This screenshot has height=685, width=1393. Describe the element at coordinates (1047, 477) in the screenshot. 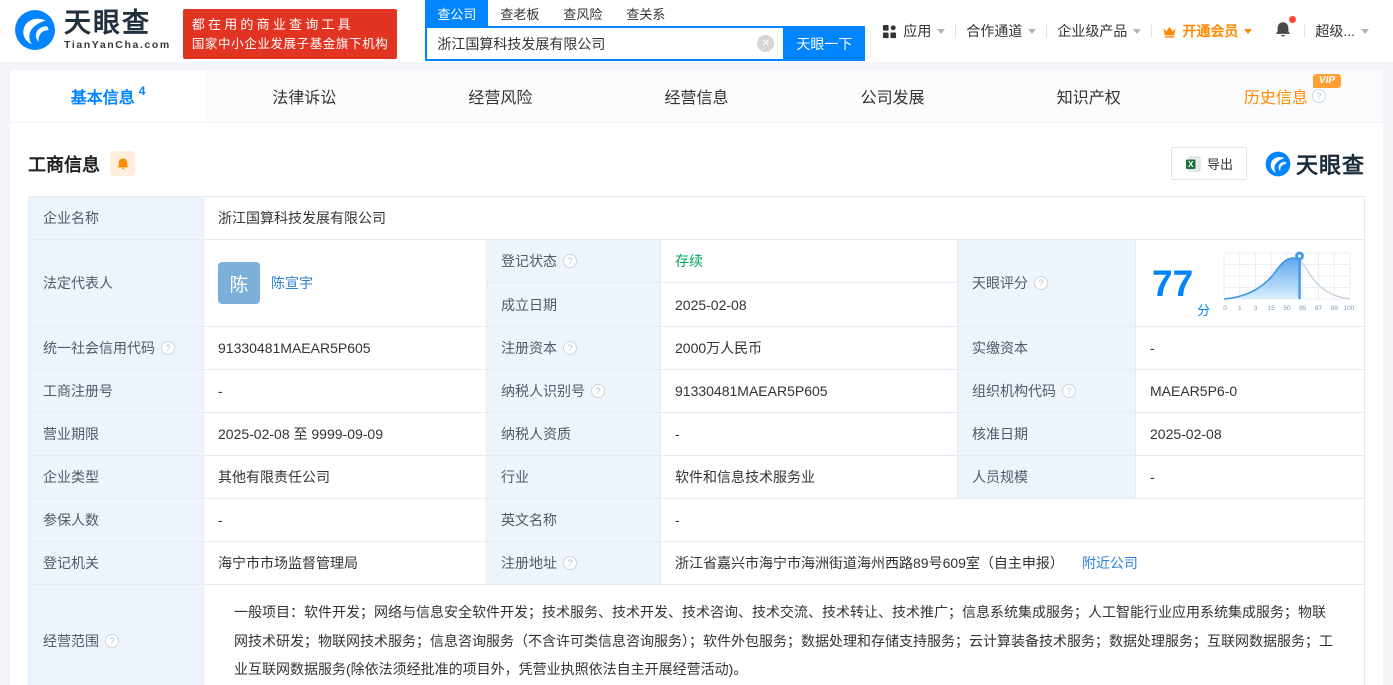

I see `label-staff-size: 人员规模` at that location.